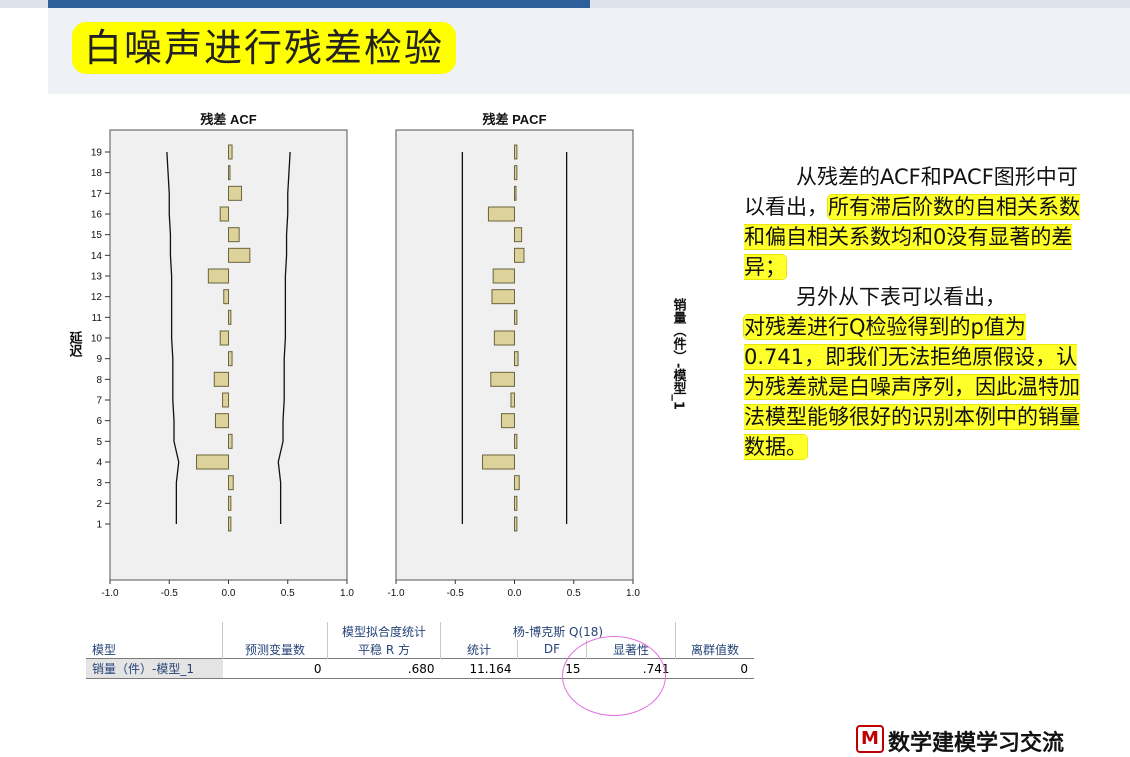 The height and width of the screenshot is (757, 1130). Describe the element at coordinates (714, 668) in the screenshot. I see `cell-outliers: 0` at that location.